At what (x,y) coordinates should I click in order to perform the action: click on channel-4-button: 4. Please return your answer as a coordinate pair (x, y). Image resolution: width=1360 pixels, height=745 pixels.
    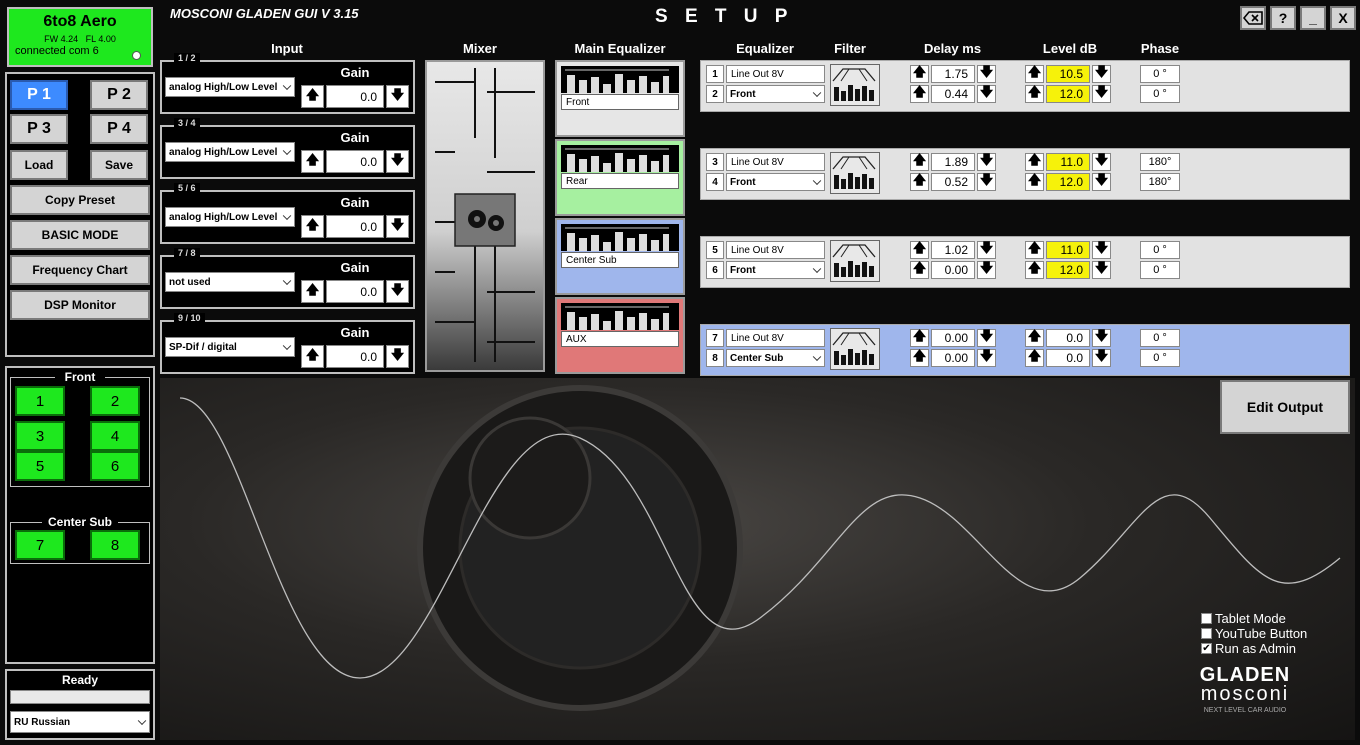
    Looking at the image, I should click on (115, 436).